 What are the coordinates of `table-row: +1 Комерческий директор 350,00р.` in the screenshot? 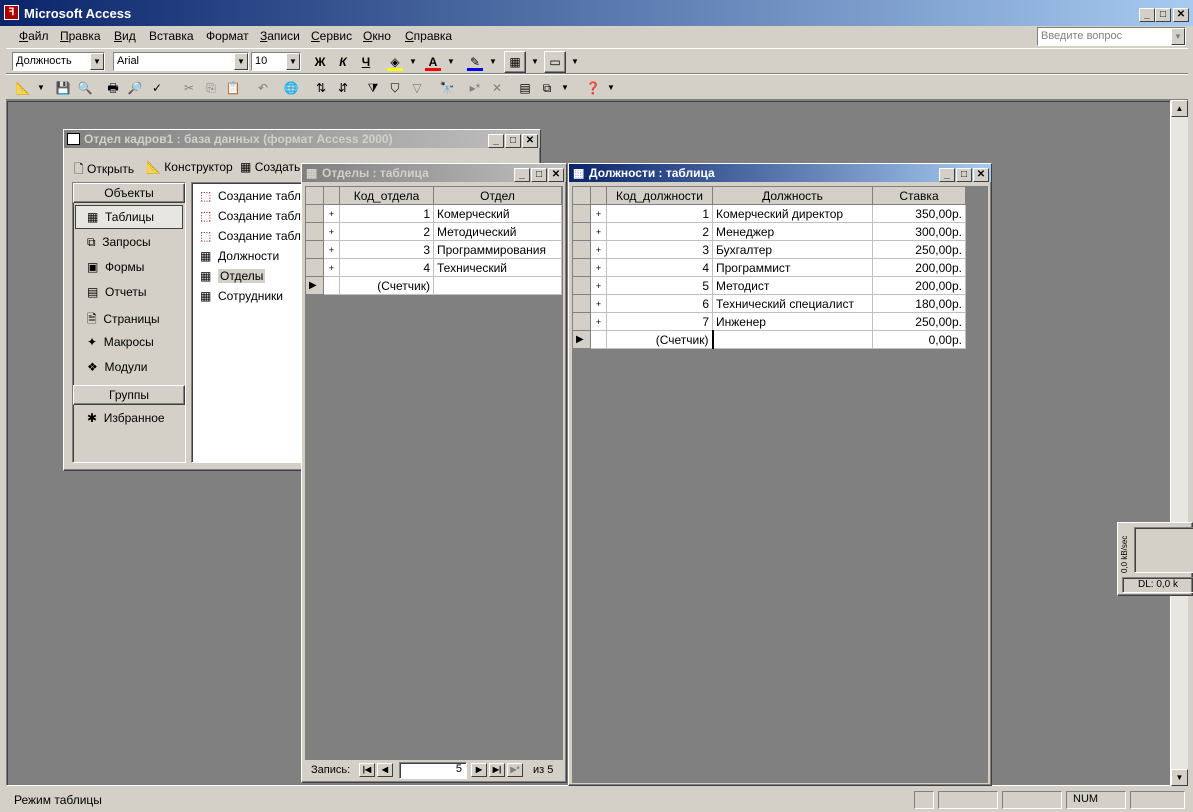 It's located at (769, 213).